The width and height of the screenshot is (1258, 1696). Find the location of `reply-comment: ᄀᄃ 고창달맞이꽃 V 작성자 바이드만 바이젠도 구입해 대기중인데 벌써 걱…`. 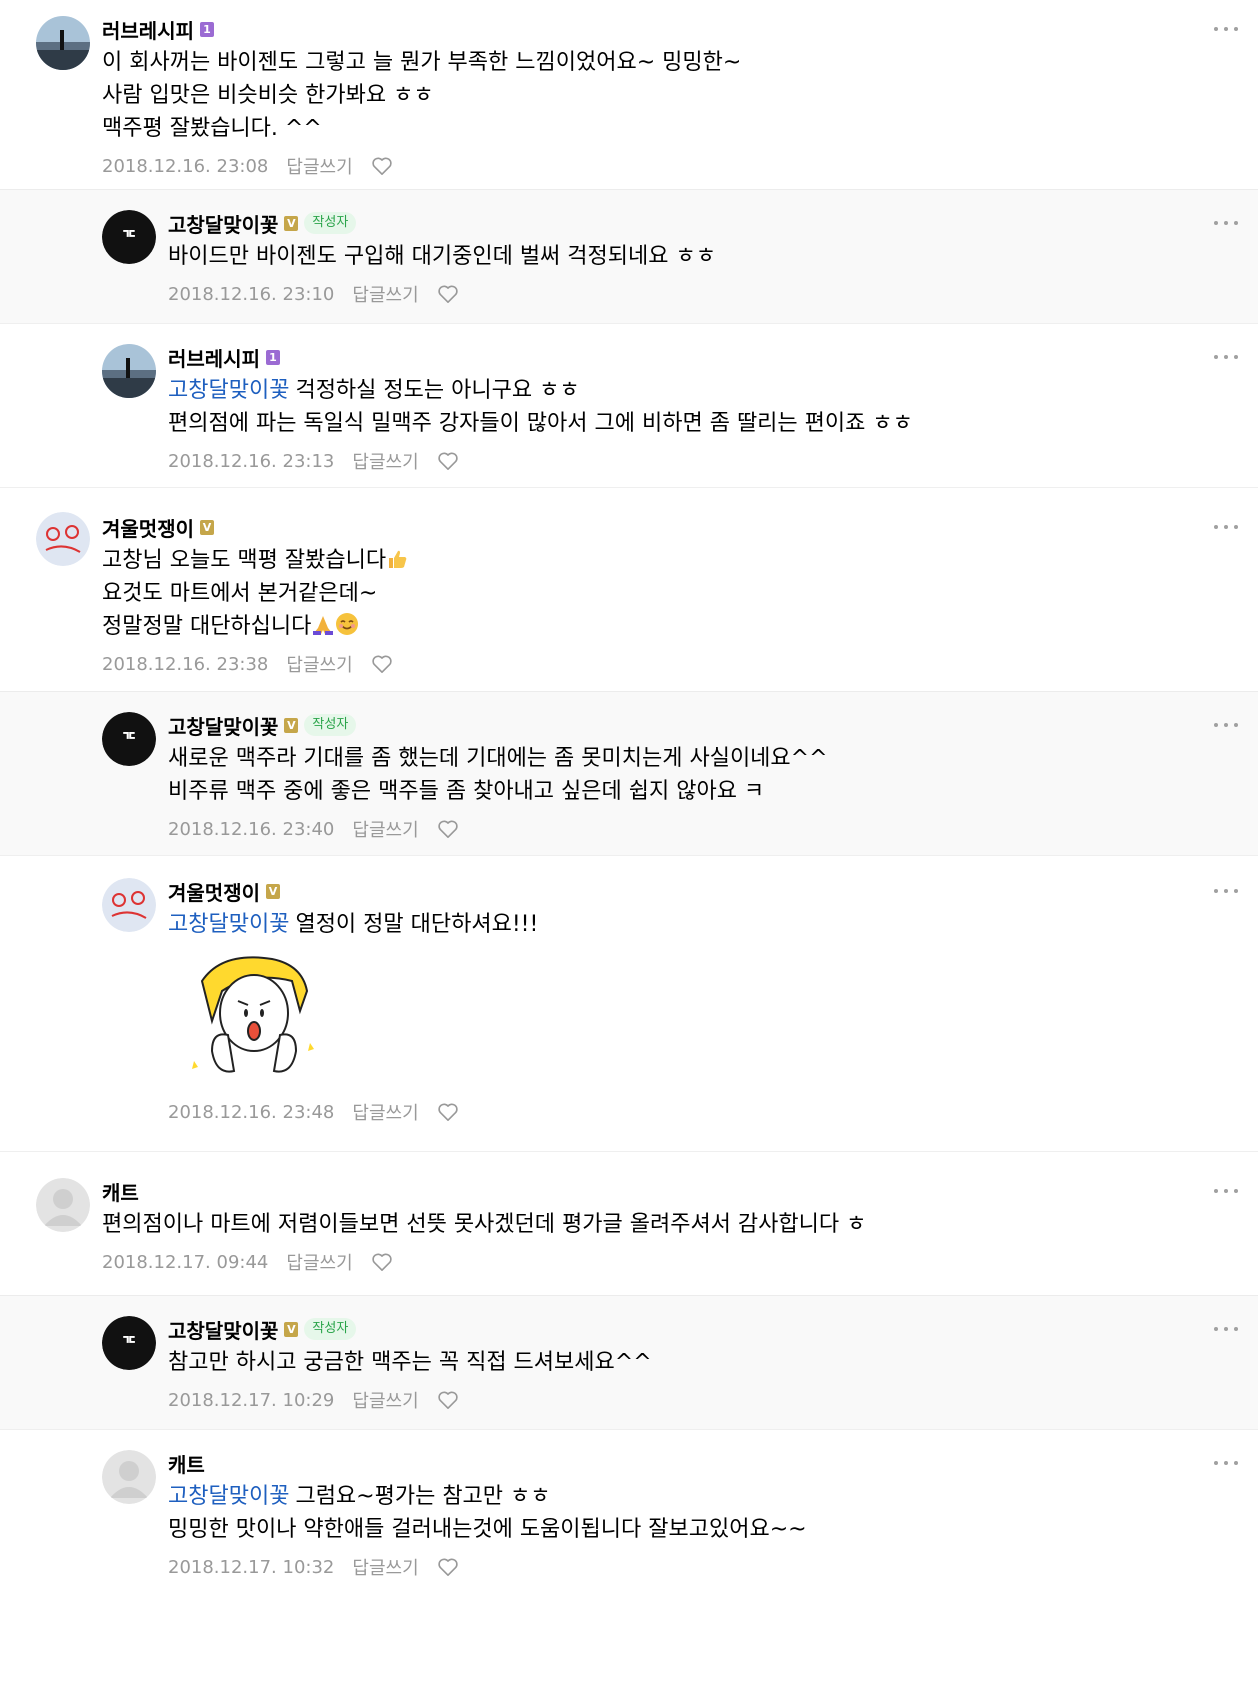

reply-comment: ᄀᄃ 고창달맞이꽃 V 작성자 바이드만 바이젠도 구입해 대기중인데 벌써 걱… is located at coordinates (629, 257).